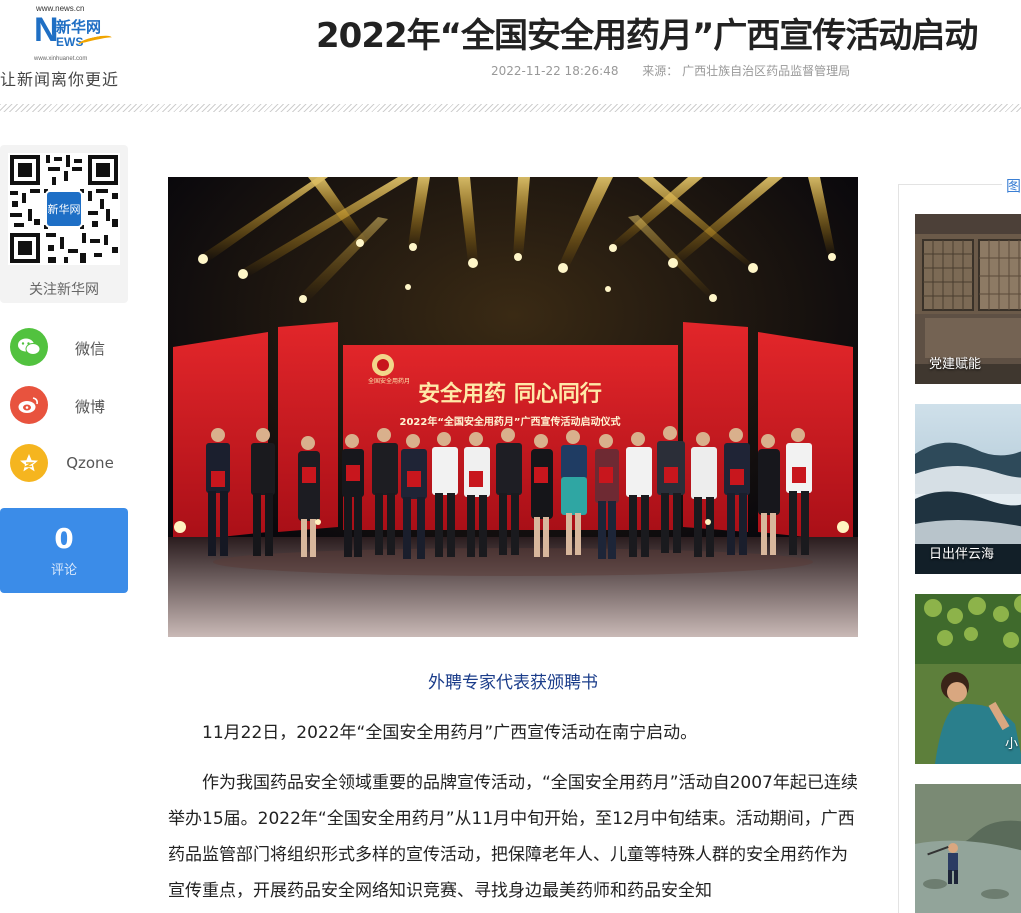 The height and width of the screenshot is (913, 1021). I want to click on wechat-icon, so click(29, 347).